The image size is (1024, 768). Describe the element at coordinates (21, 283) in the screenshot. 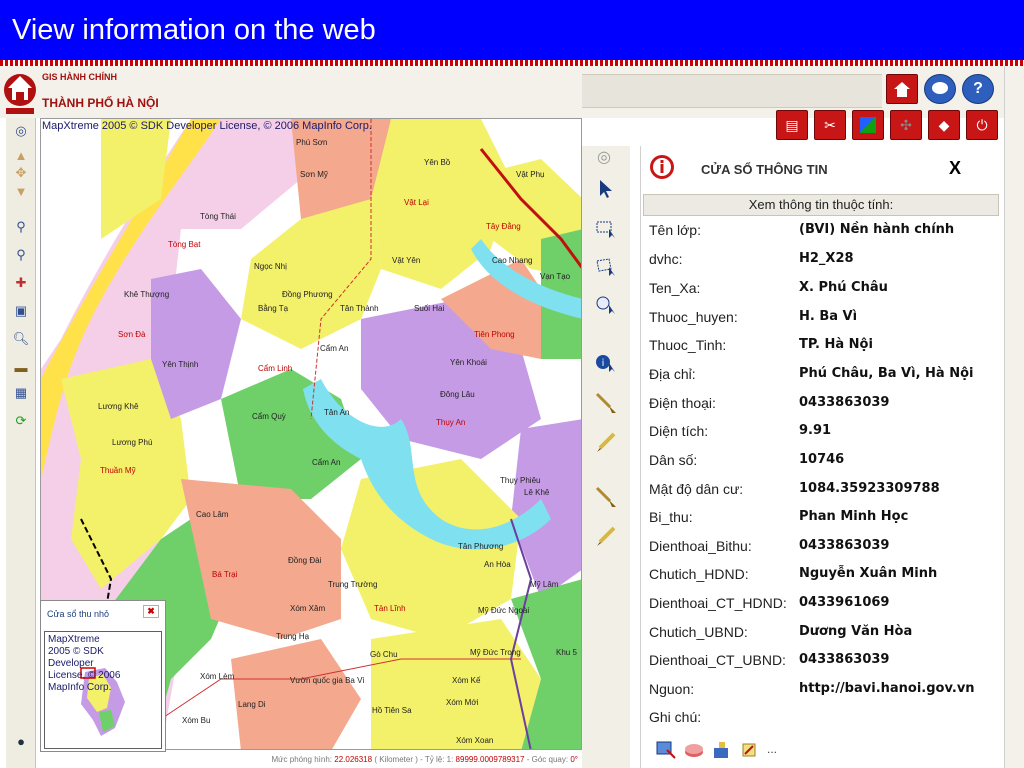

I see `add-point-icon: ✚` at that location.